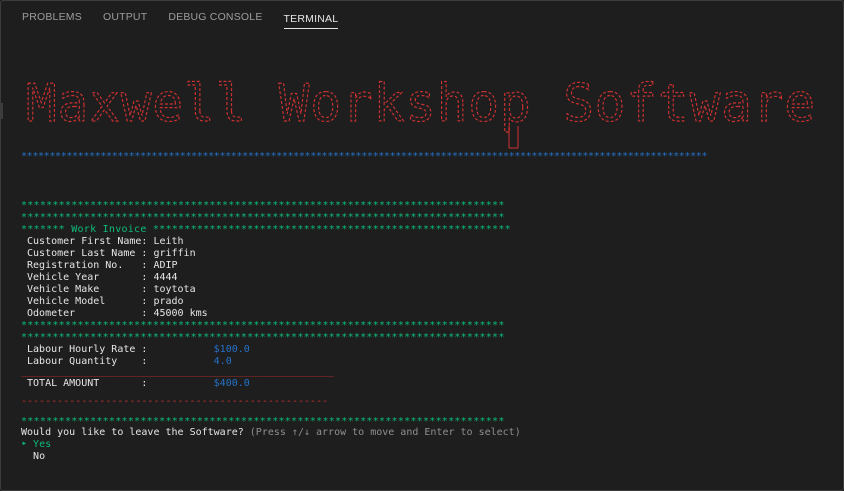 This screenshot has height=491, width=844. I want to click on field-label: Customer First Name:, so click(84, 241).